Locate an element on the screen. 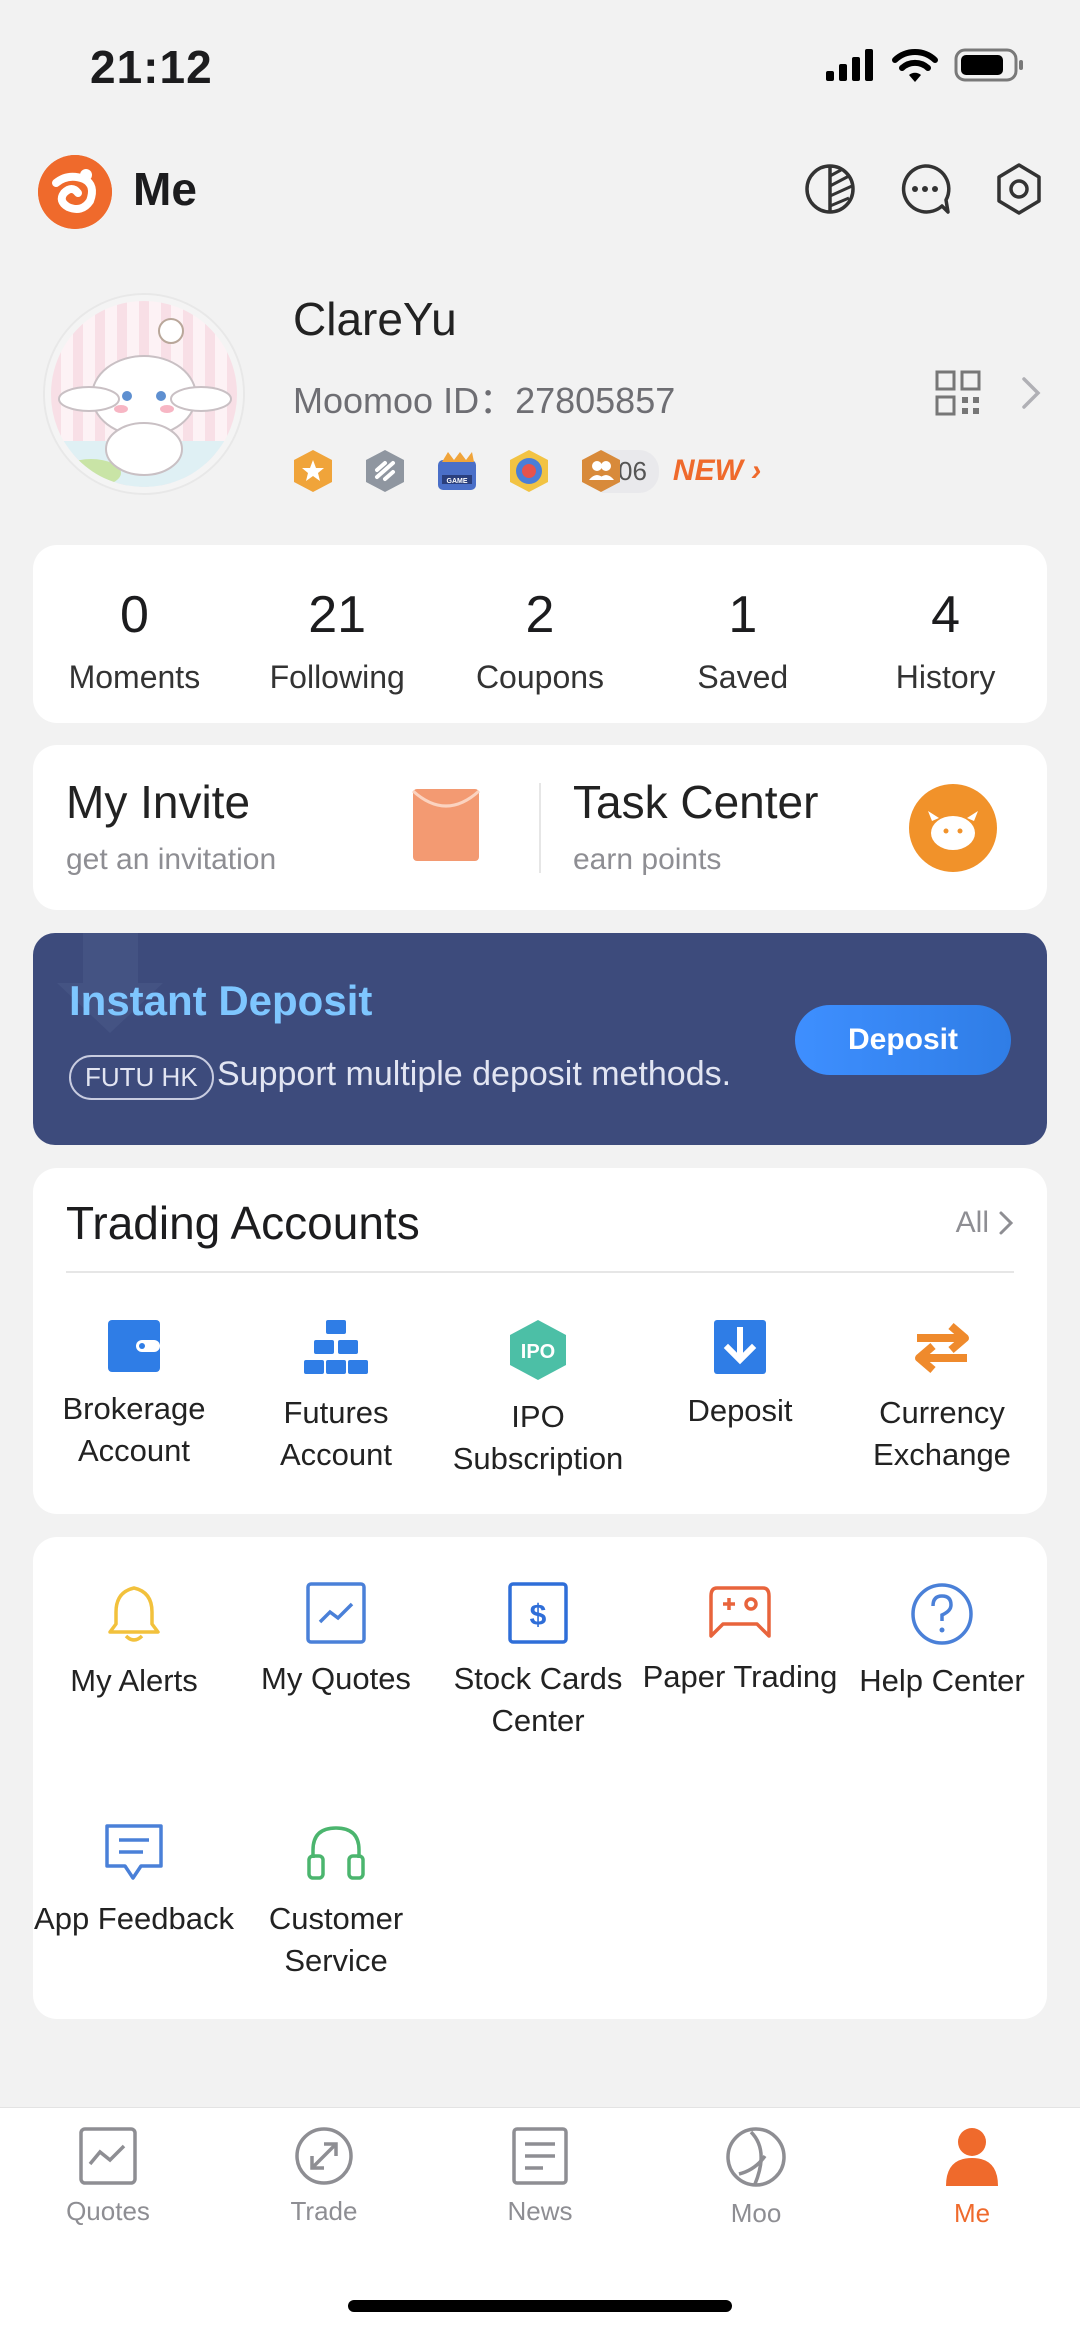 The image size is (1080, 2337). moomoo-id: Moomoo ID：27805857 is located at coordinates (484, 400).